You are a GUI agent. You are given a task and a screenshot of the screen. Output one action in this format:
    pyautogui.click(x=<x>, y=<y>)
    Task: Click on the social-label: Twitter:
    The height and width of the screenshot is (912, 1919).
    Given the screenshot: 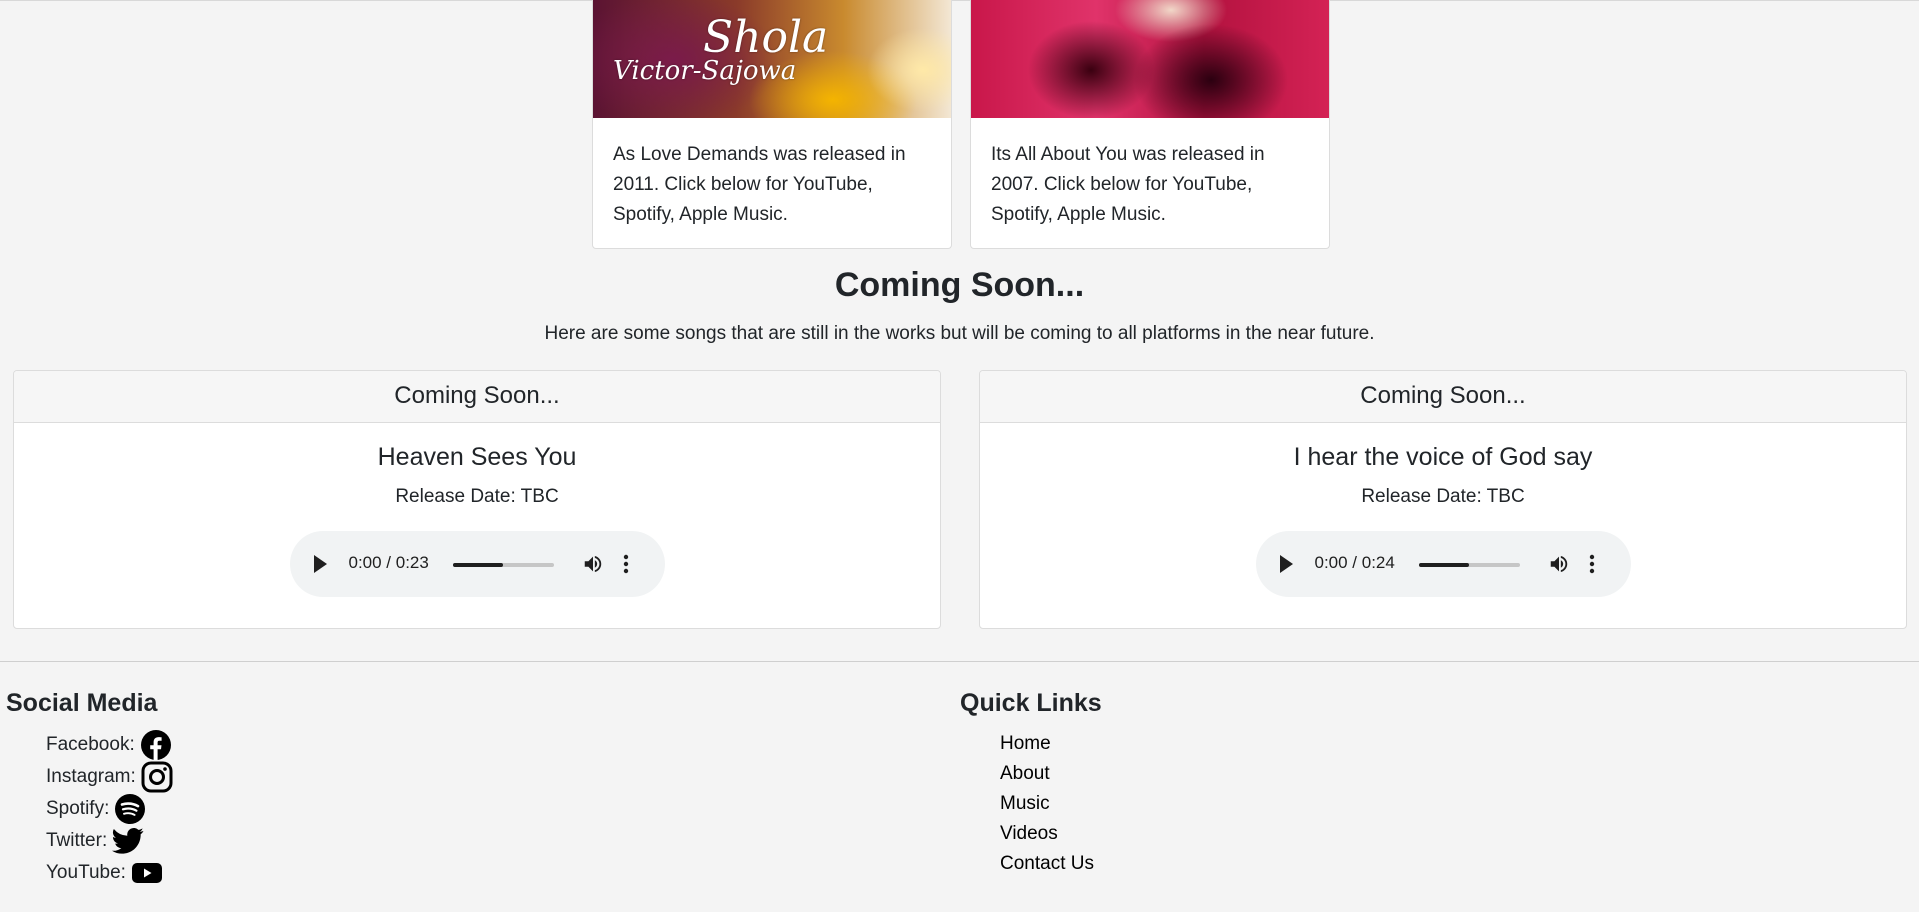 What is the action you would take?
    pyautogui.click(x=77, y=840)
    